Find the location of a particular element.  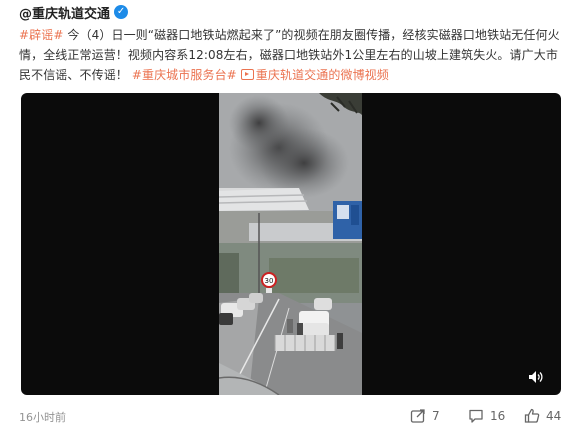

video-link: 重庆轨道交通的微博视频 is located at coordinates (314, 75).